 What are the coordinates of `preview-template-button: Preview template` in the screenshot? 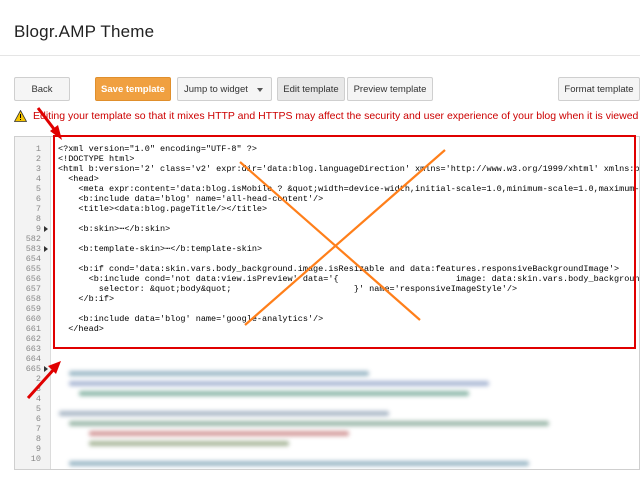 It's located at (390, 89).